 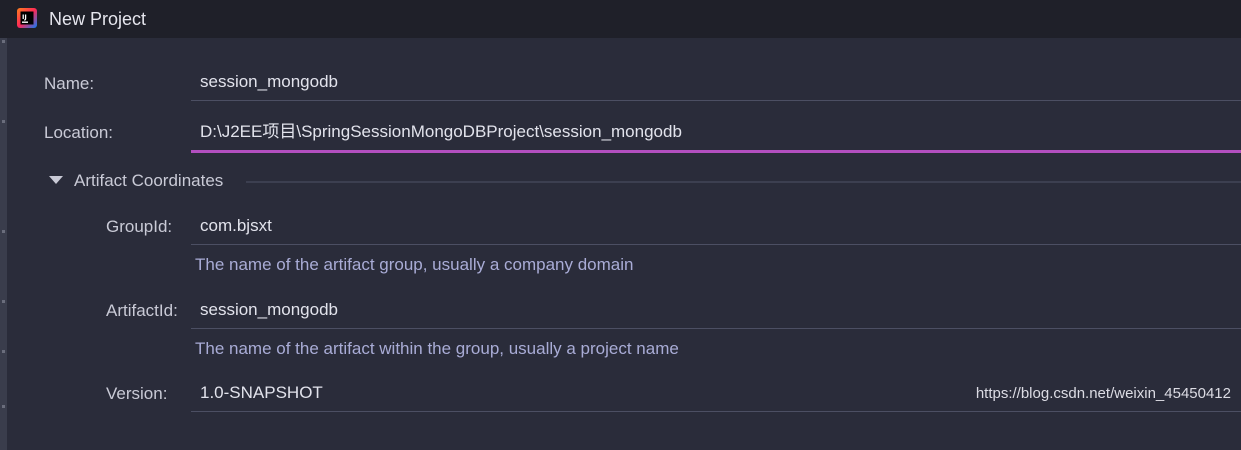 I want to click on name-value: session_mongodb, so click(x=269, y=81).